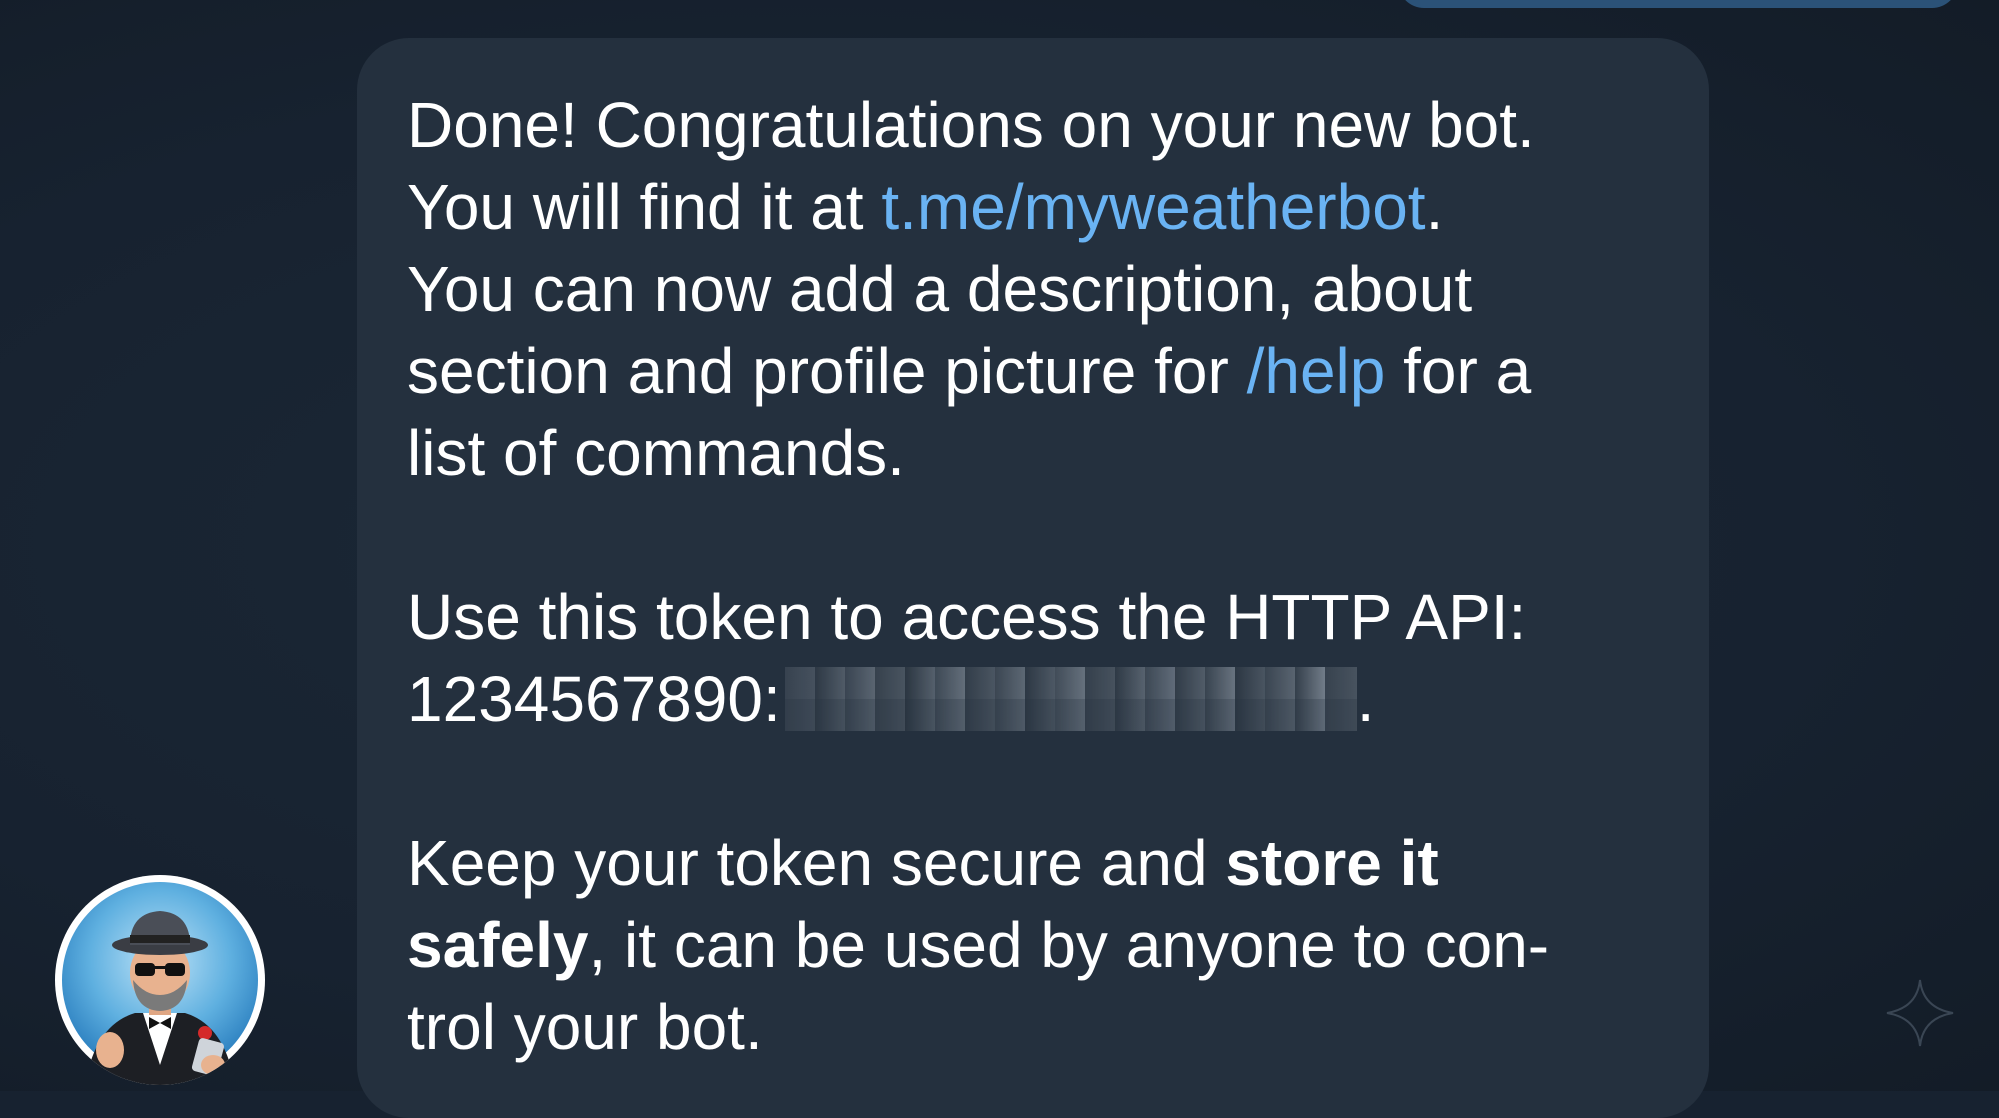 This screenshot has width=1999, height=1118. Describe the element at coordinates (594, 699) in the screenshot. I see `token-prefix-text: 1234567890:` at that location.